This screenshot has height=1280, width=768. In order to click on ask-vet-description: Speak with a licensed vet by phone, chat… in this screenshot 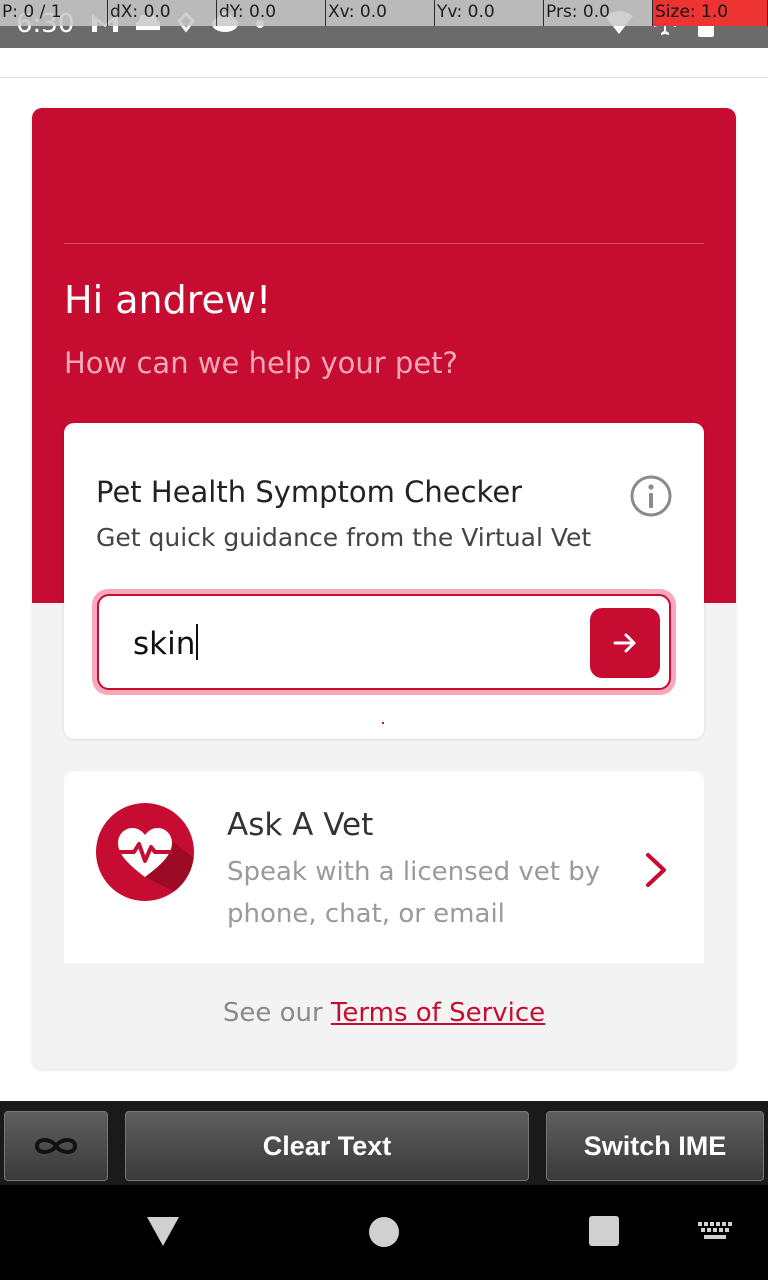, I will do `click(414, 893)`.